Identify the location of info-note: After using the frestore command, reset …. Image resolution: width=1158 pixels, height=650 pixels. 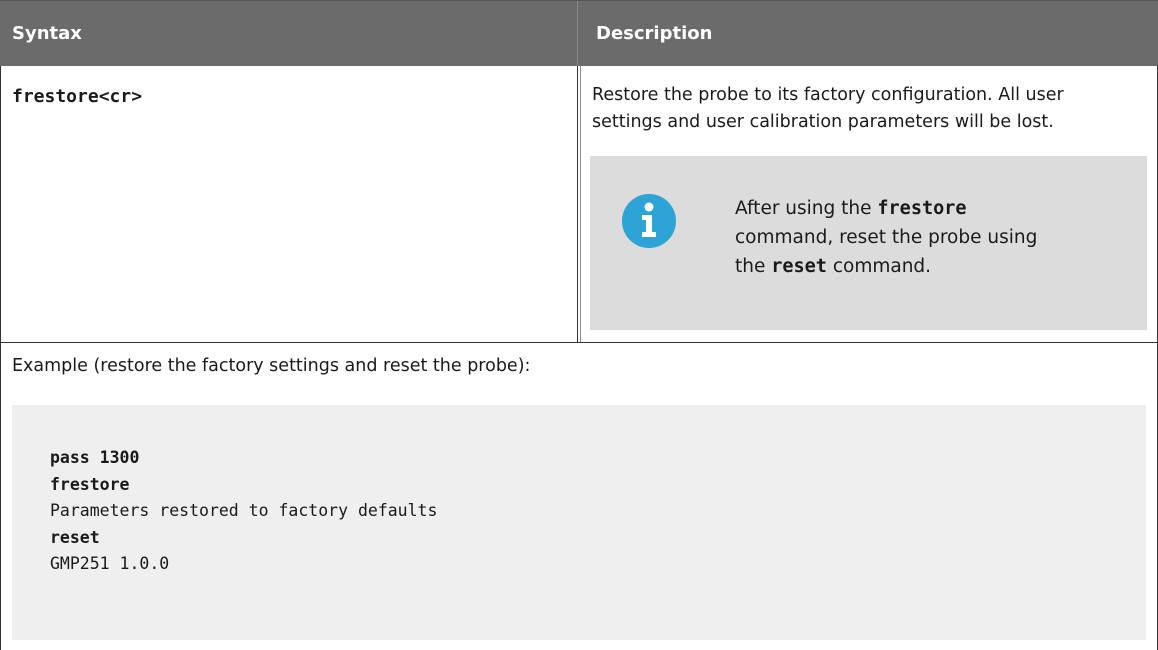
(868, 243).